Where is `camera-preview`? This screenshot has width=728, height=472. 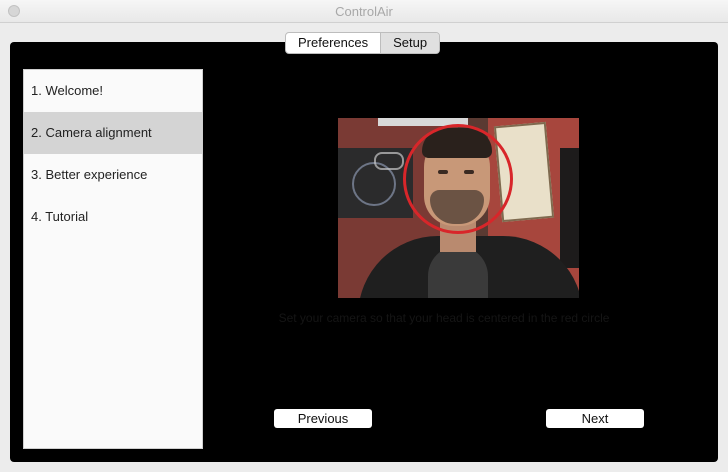
camera-preview is located at coordinates (458, 208).